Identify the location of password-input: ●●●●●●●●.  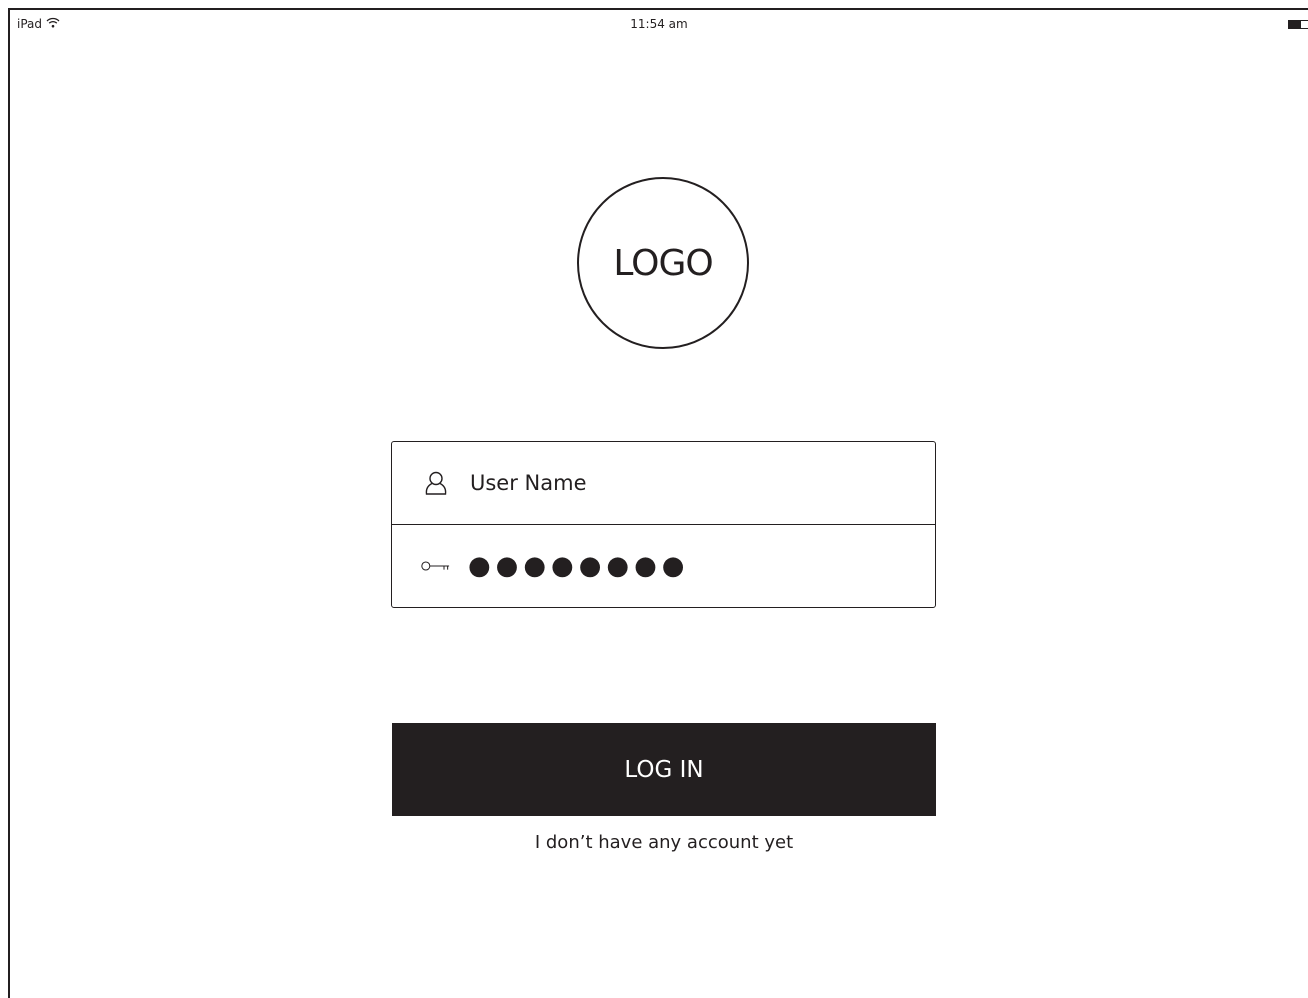
(579, 566).